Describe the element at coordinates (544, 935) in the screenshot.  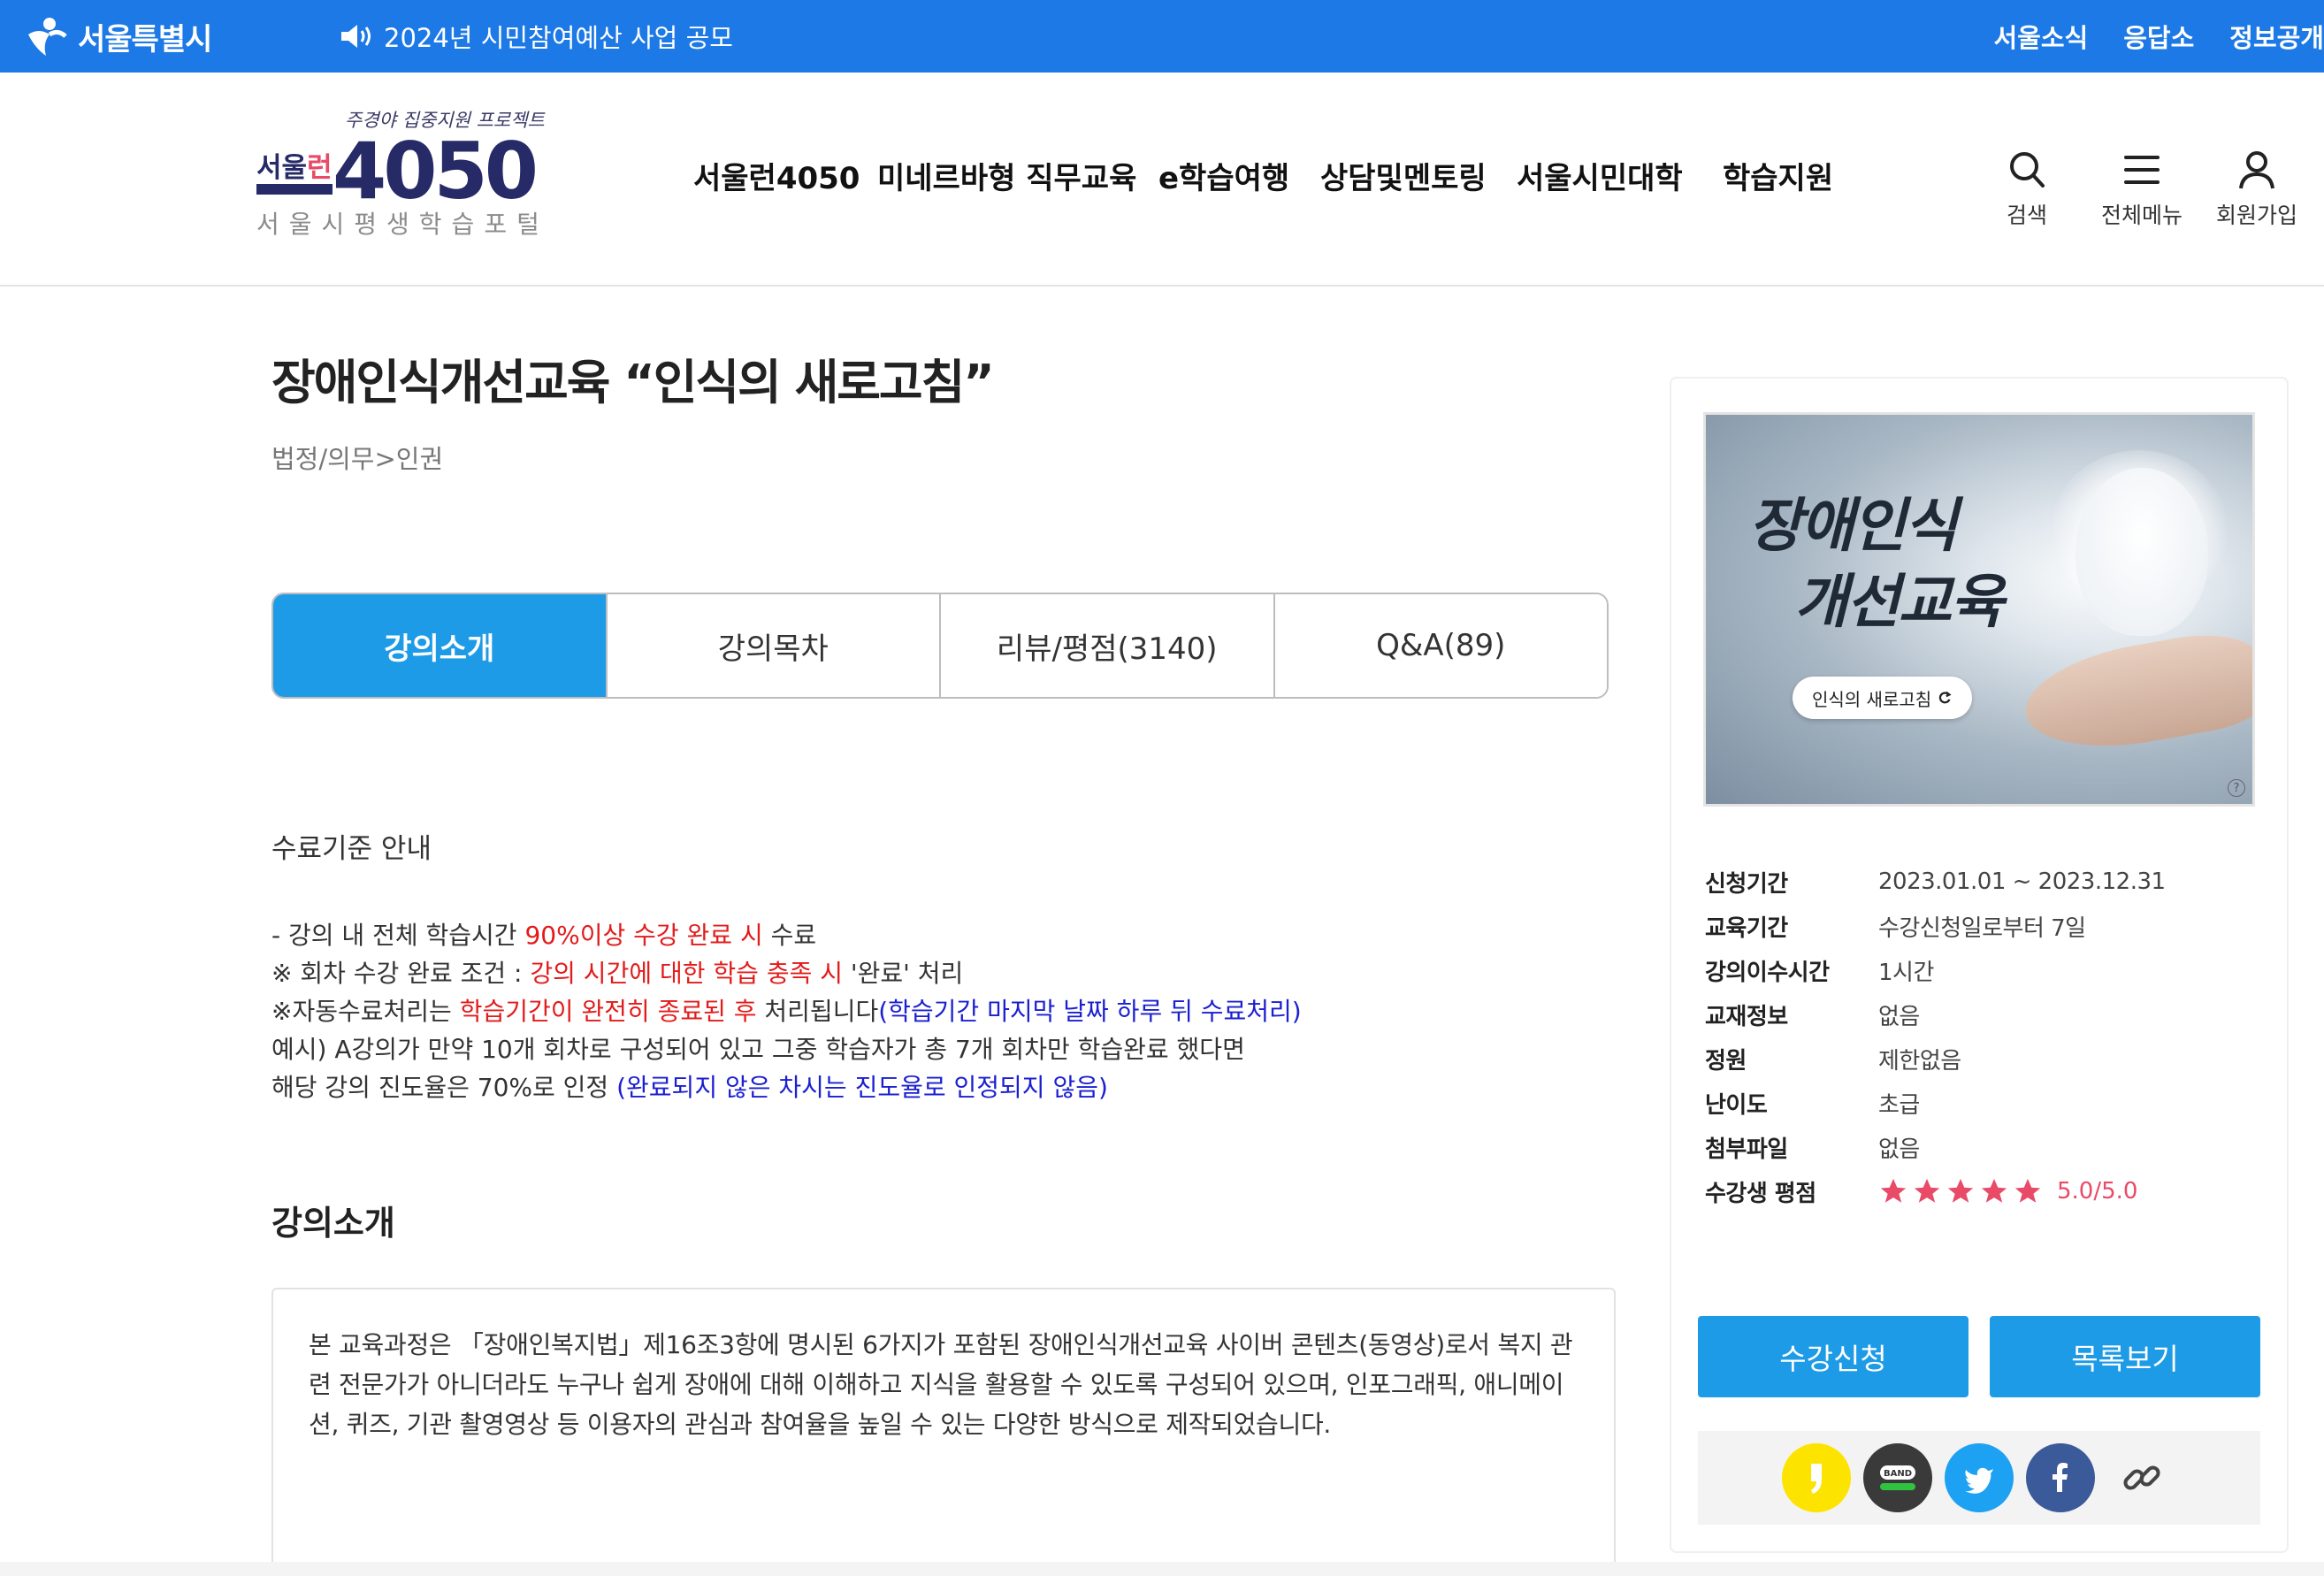
I see `guide-line-1: - 강의 내 전체 학습시간 90%이상 수강 완료 시 수료` at that location.